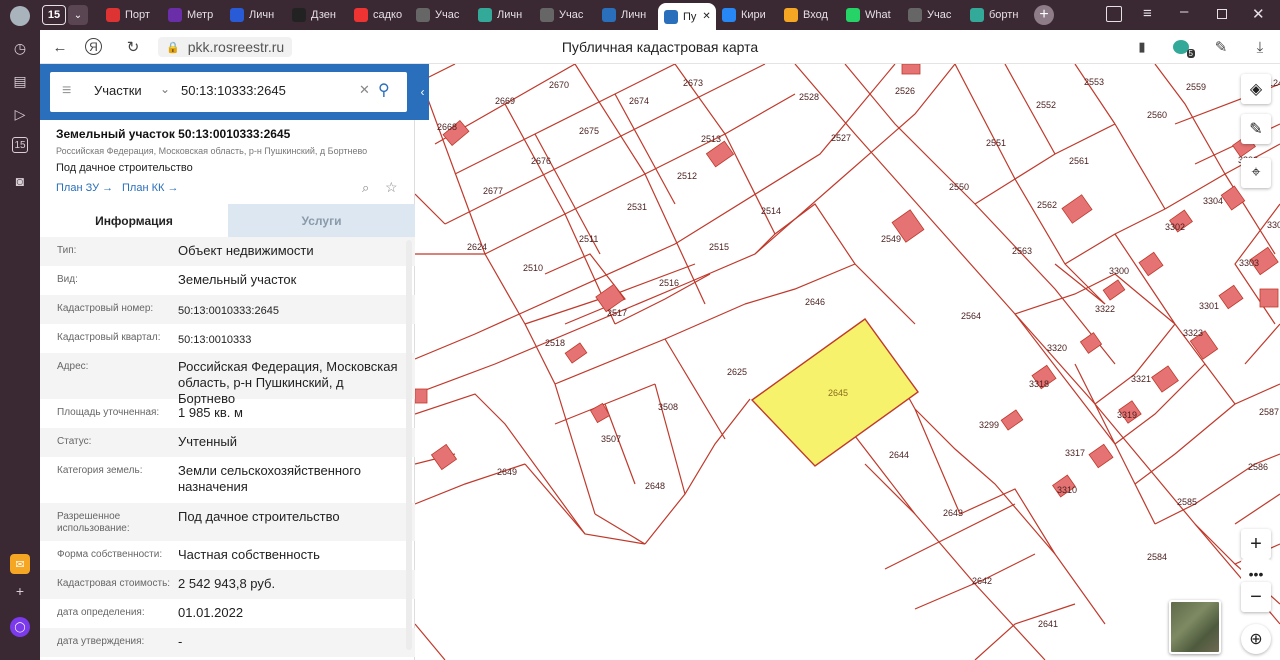 This screenshot has height=660, width=1280. What do you see at coordinates (20, 564) in the screenshot?
I see `mail-app-icon: ✉` at bounding box center [20, 564].